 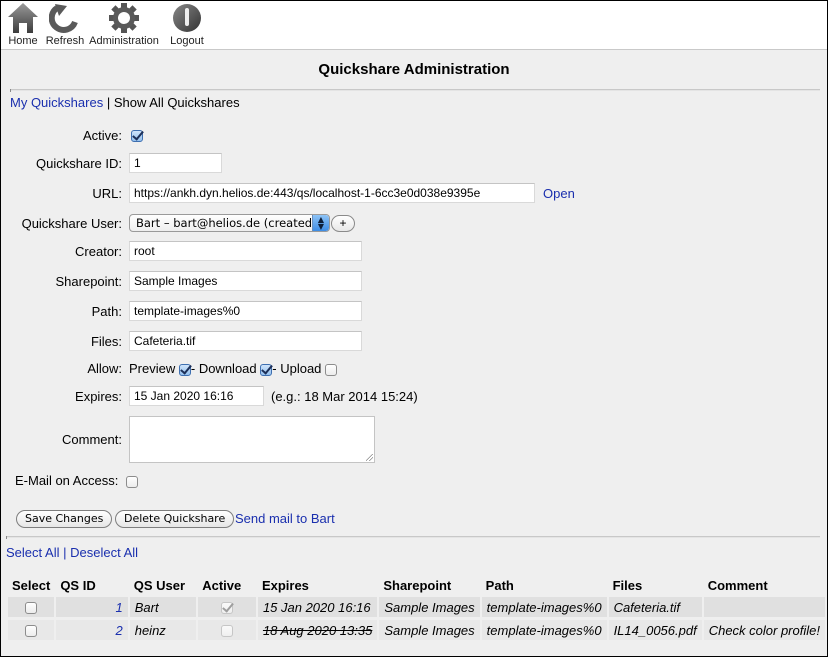 What do you see at coordinates (163, 585) in the screenshot?
I see `col-qs-user: QS User` at bounding box center [163, 585].